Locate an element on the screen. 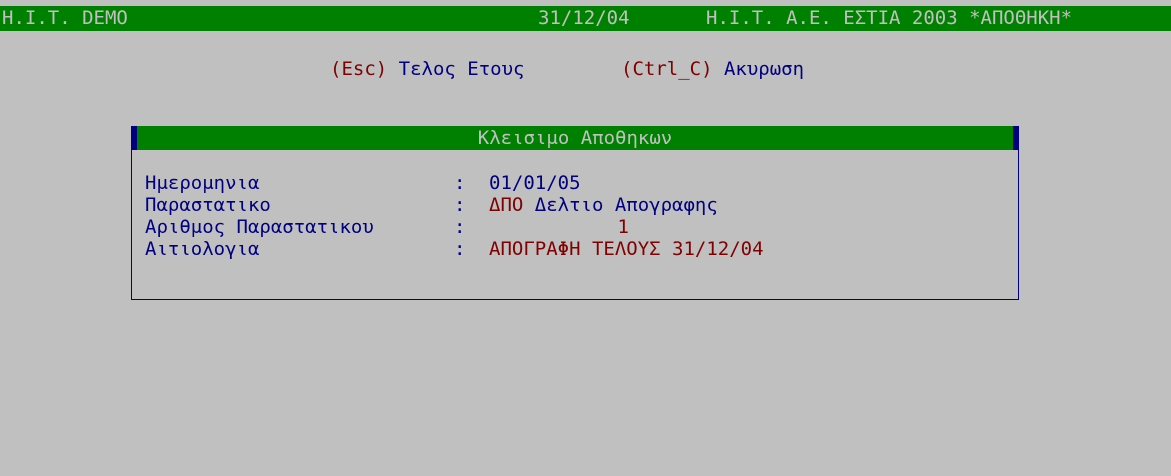 This screenshot has height=476, width=1171. title-edge-left is located at coordinates (134, 138).